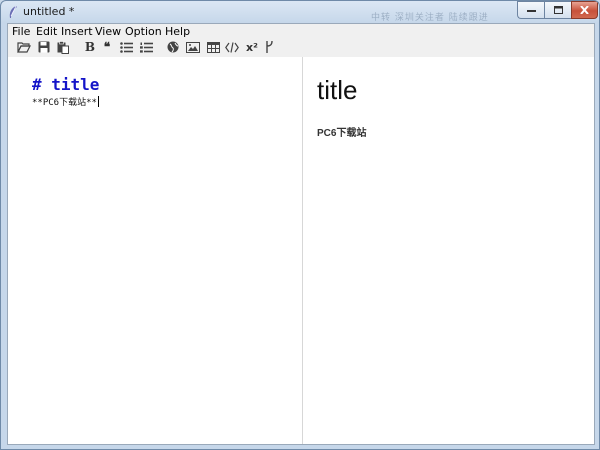  I want to click on numbered-list-icon, so click(146, 47).